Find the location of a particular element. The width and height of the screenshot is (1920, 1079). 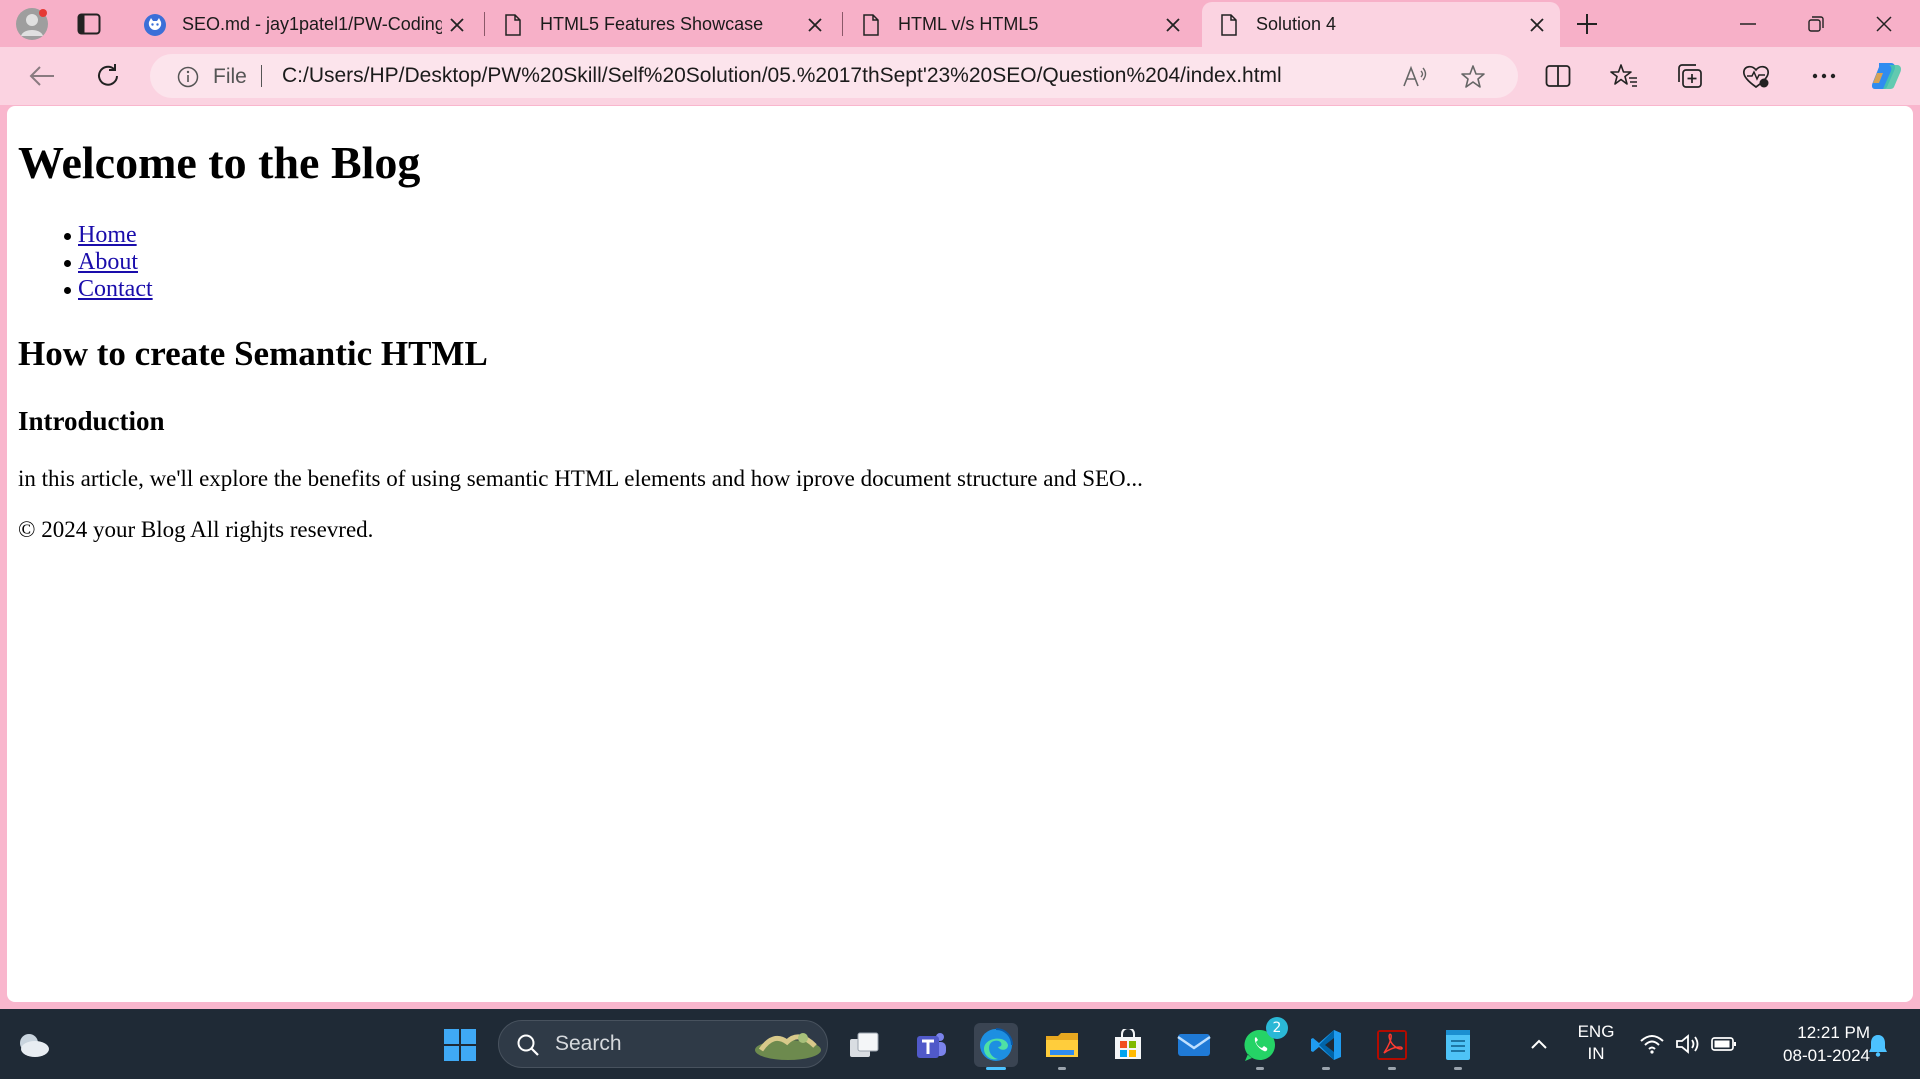

refresh-button is located at coordinates (108, 76).